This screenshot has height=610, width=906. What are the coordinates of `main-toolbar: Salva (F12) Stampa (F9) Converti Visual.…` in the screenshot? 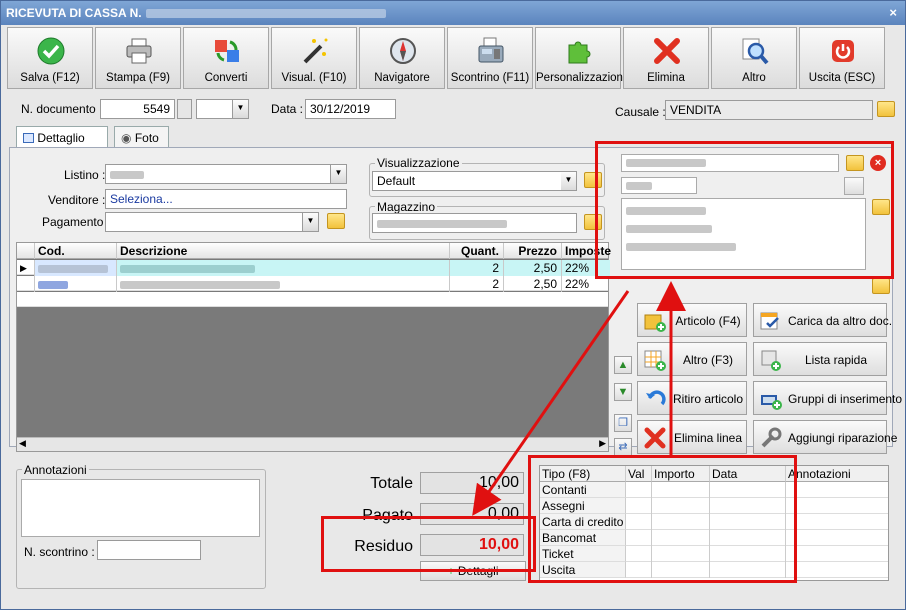 It's located at (449, 58).